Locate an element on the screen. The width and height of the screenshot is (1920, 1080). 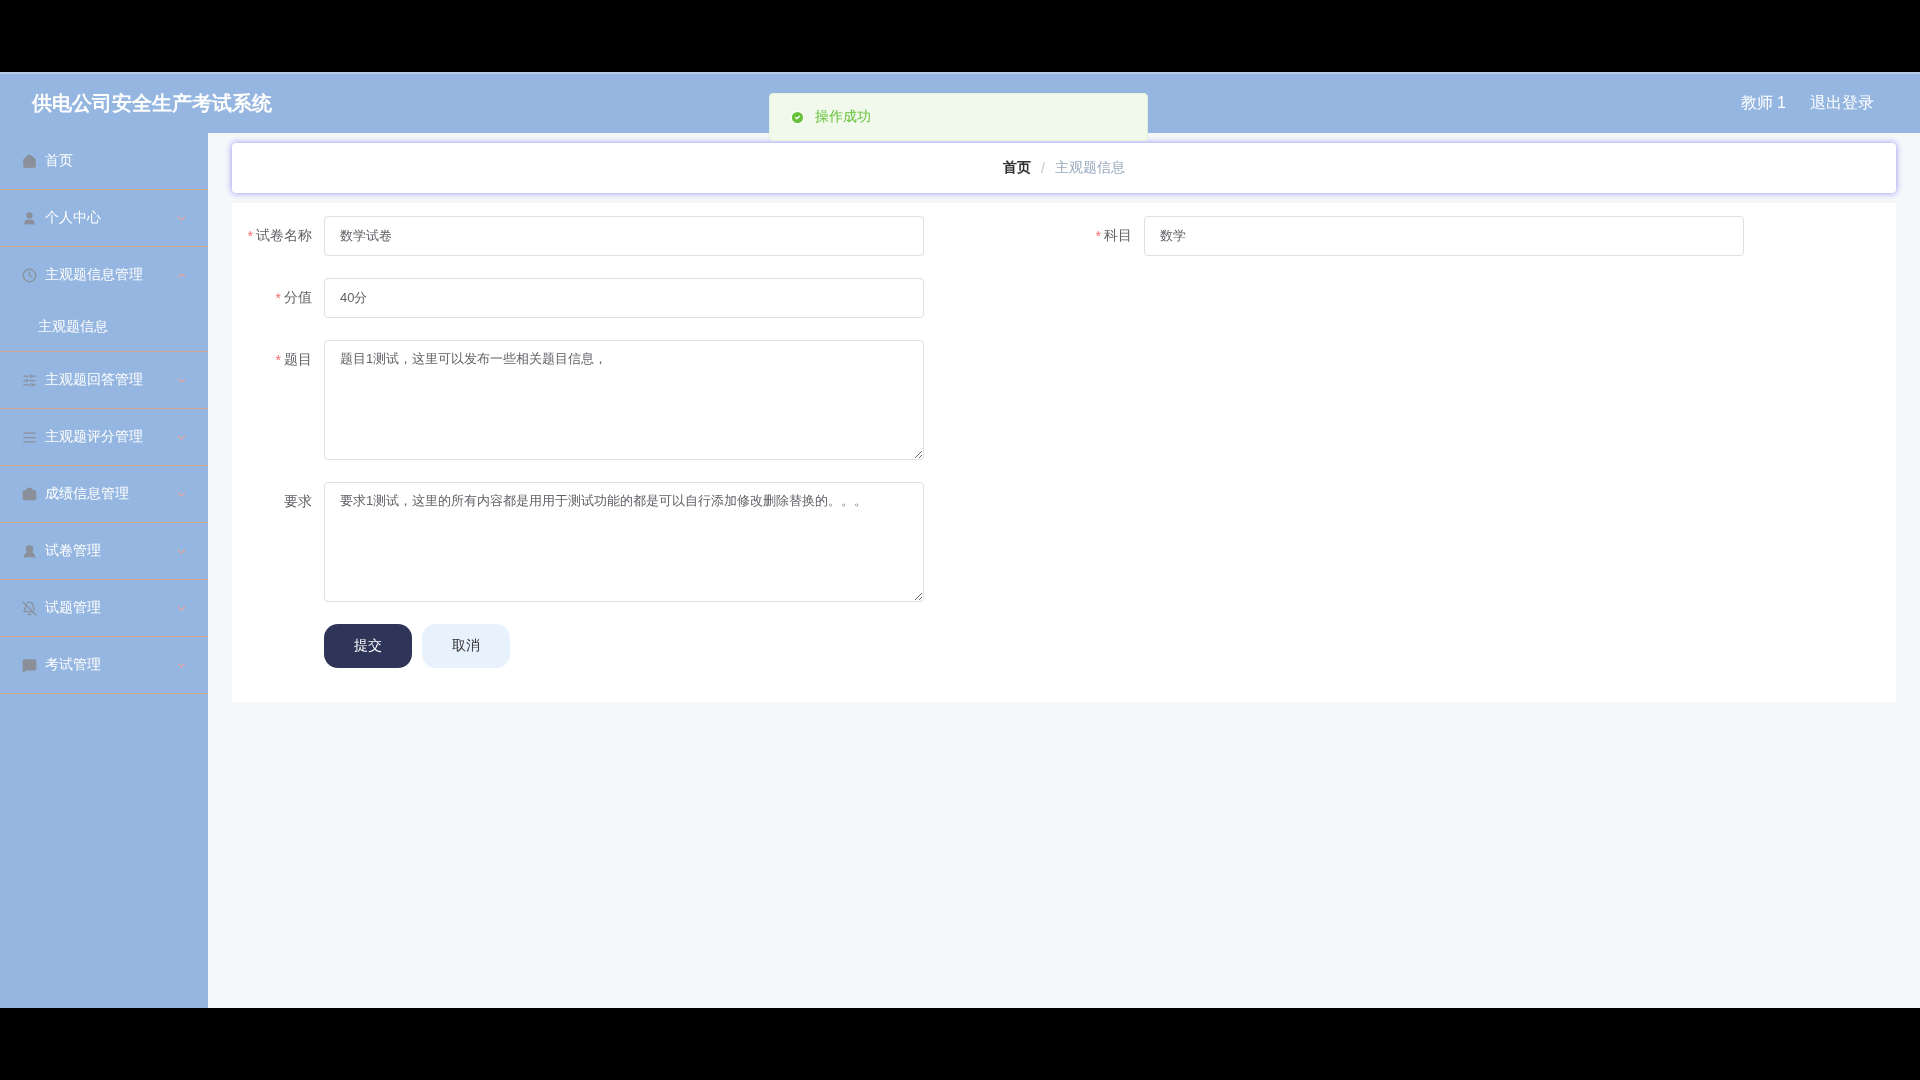
sidebar-item: 个人中心 is located at coordinates (104, 218).